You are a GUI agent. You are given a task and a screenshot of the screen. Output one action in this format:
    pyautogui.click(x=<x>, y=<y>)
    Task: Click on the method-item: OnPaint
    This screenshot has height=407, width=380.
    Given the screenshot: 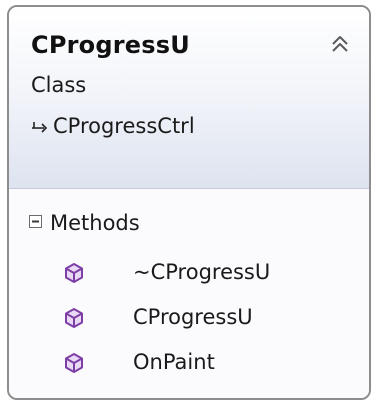 What is the action you would take?
    pyautogui.click(x=189, y=364)
    